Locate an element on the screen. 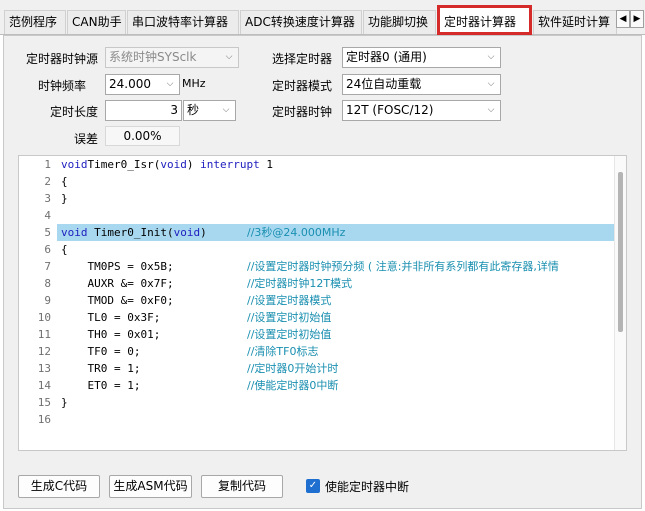 This screenshot has height=511, width=645. timer-clock-select: 12T (FOSC/12) ⌵ is located at coordinates (421, 110).